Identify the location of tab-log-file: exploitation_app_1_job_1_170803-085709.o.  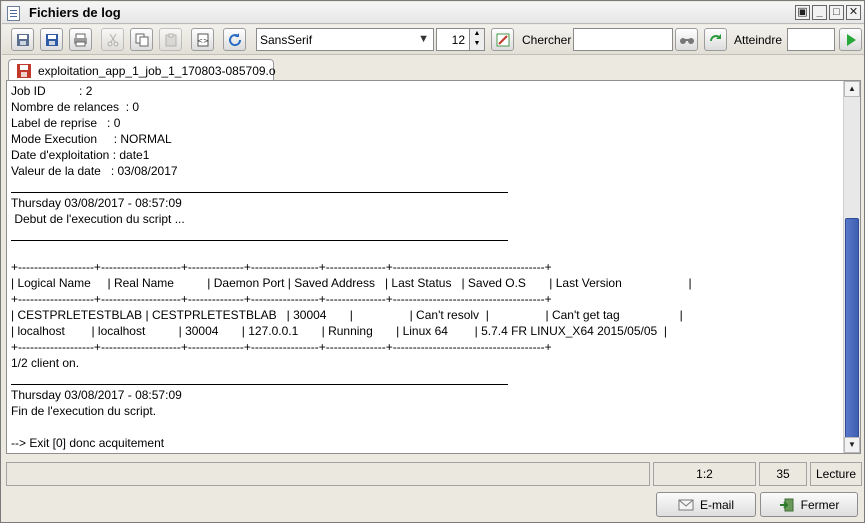
(142, 70).